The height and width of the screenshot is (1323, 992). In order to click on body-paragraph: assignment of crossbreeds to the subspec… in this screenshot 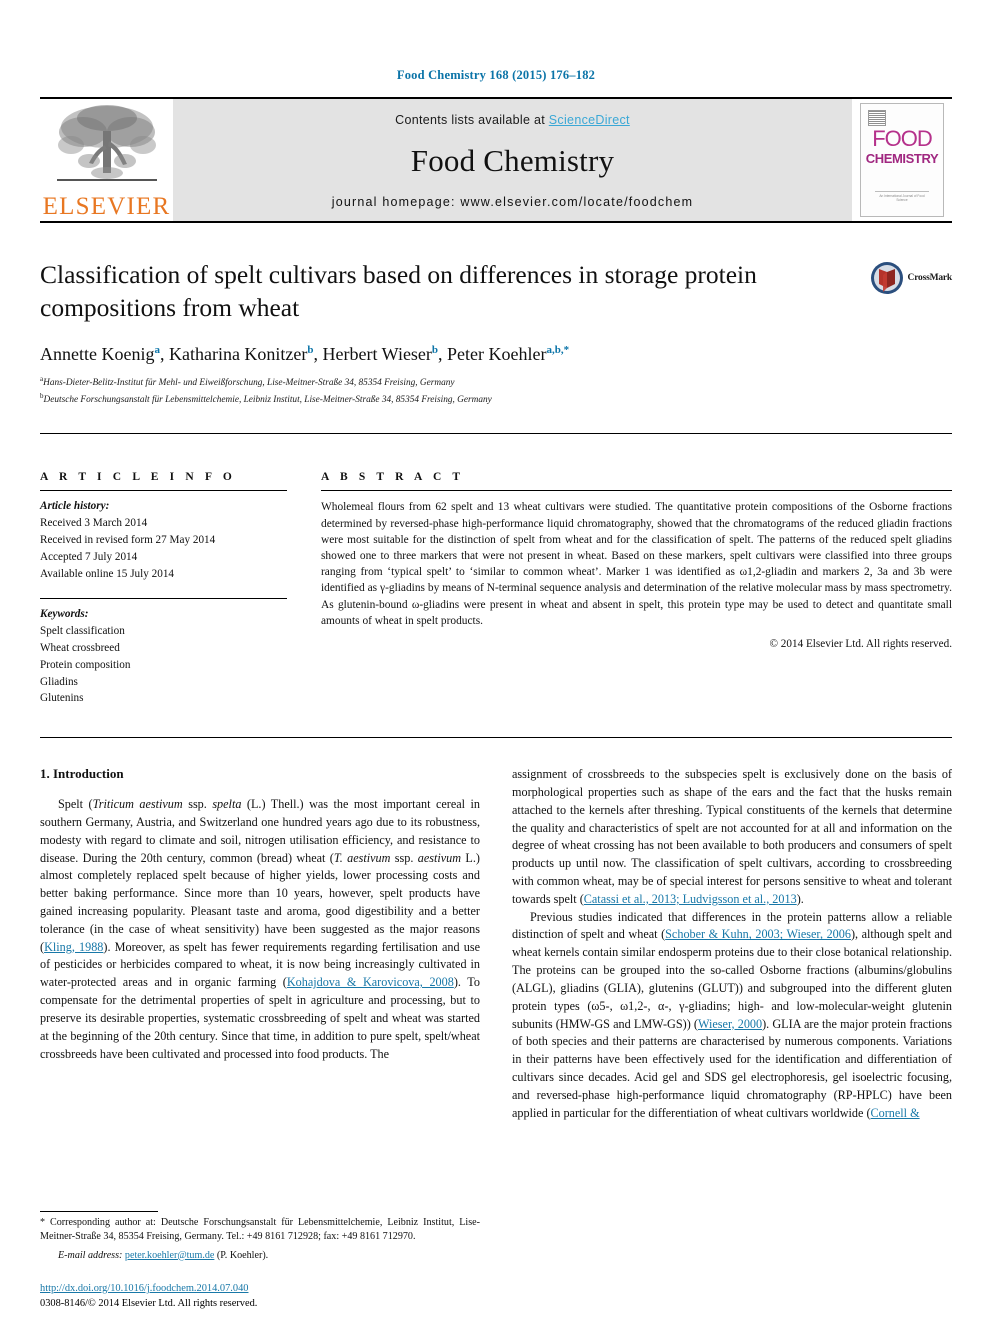, I will do `click(732, 837)`.